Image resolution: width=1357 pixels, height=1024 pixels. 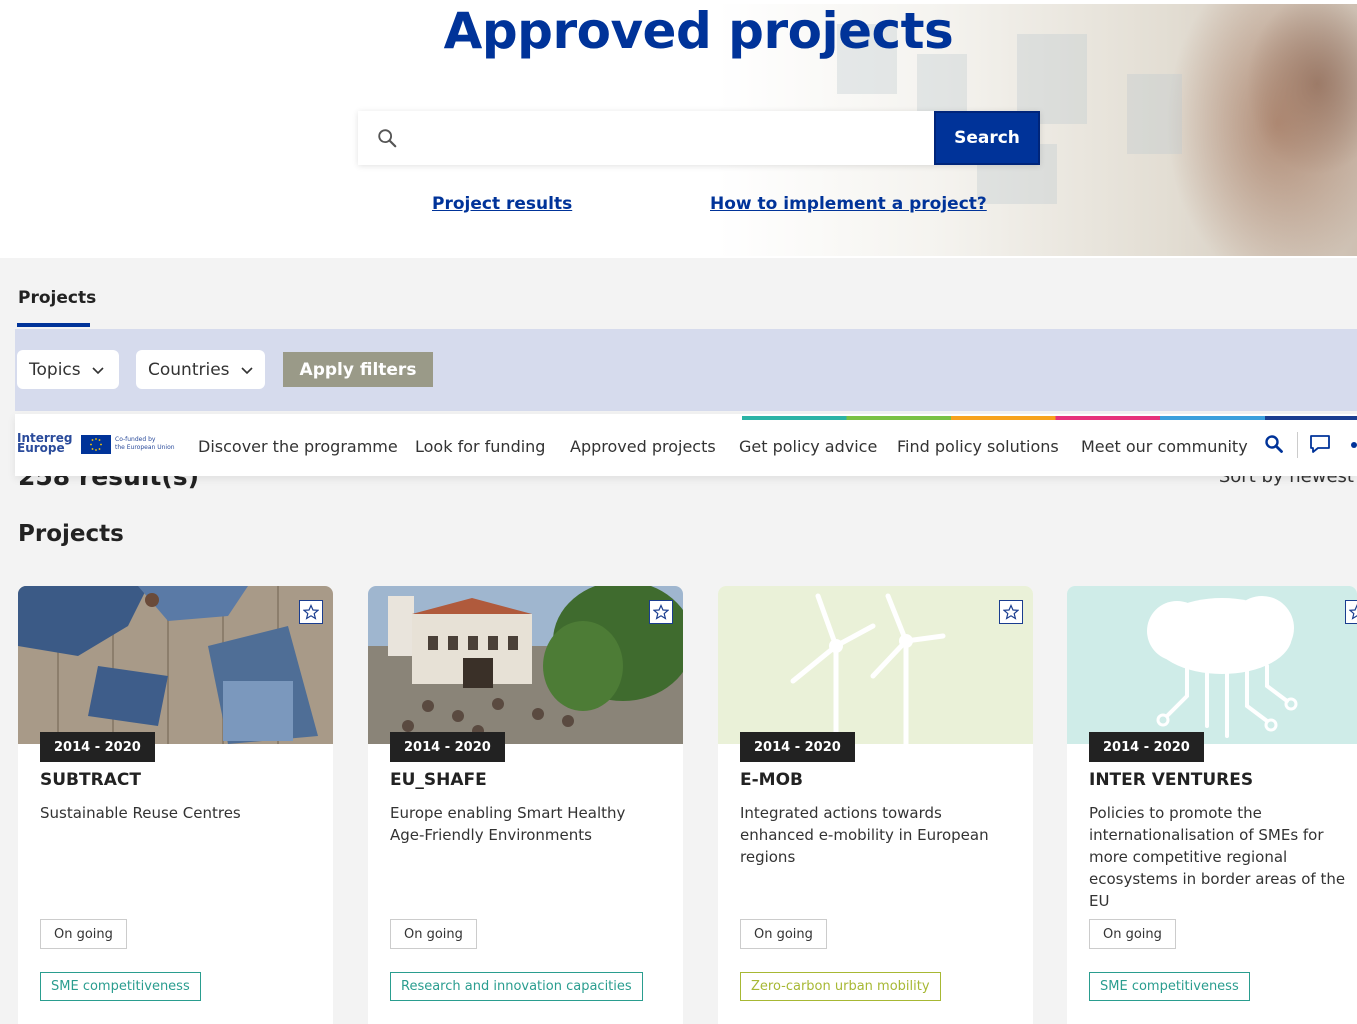 I want to click on countries-dropdown: Countries, so click(x=200, y=369).